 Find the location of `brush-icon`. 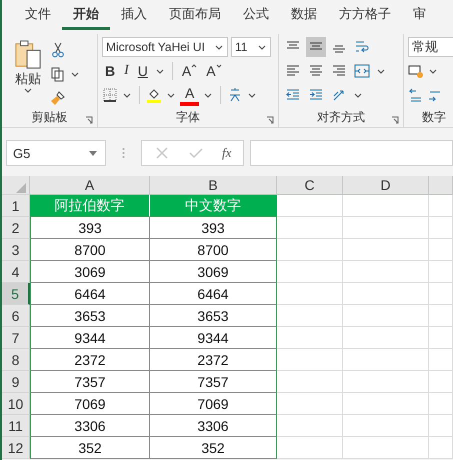

brush-icon is located at coordinates (58, 98).